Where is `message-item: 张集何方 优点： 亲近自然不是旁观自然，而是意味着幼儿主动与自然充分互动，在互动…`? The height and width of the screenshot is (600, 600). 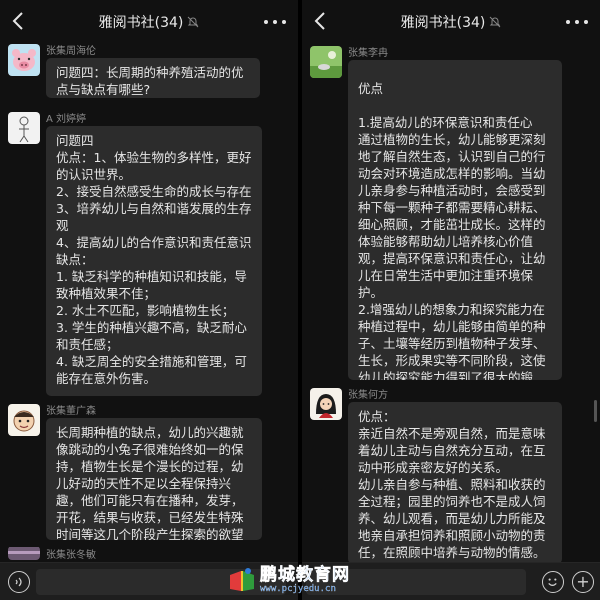 message-item: 张集何方 优点： 亲近自然不是旁观自然，而是意味着幼儿主动与自然充分互动，在互动… is located at coordinates (455, 476).